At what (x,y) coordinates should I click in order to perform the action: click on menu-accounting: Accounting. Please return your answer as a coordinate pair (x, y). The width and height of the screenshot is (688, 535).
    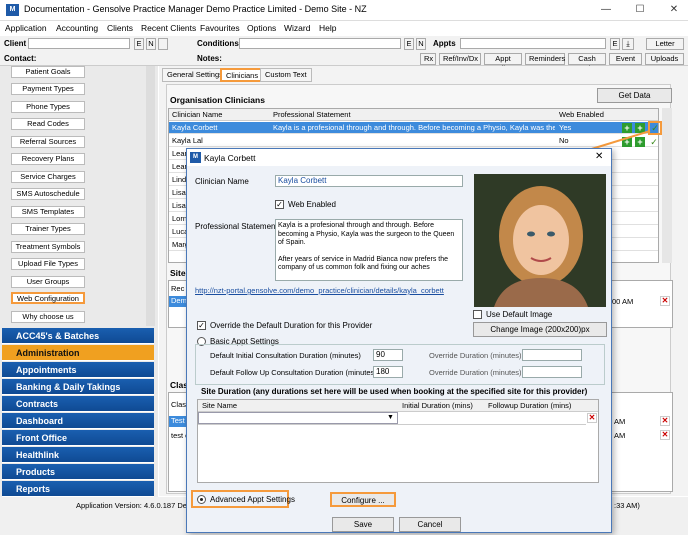
    Looking at the image, I should click on (77, 28).